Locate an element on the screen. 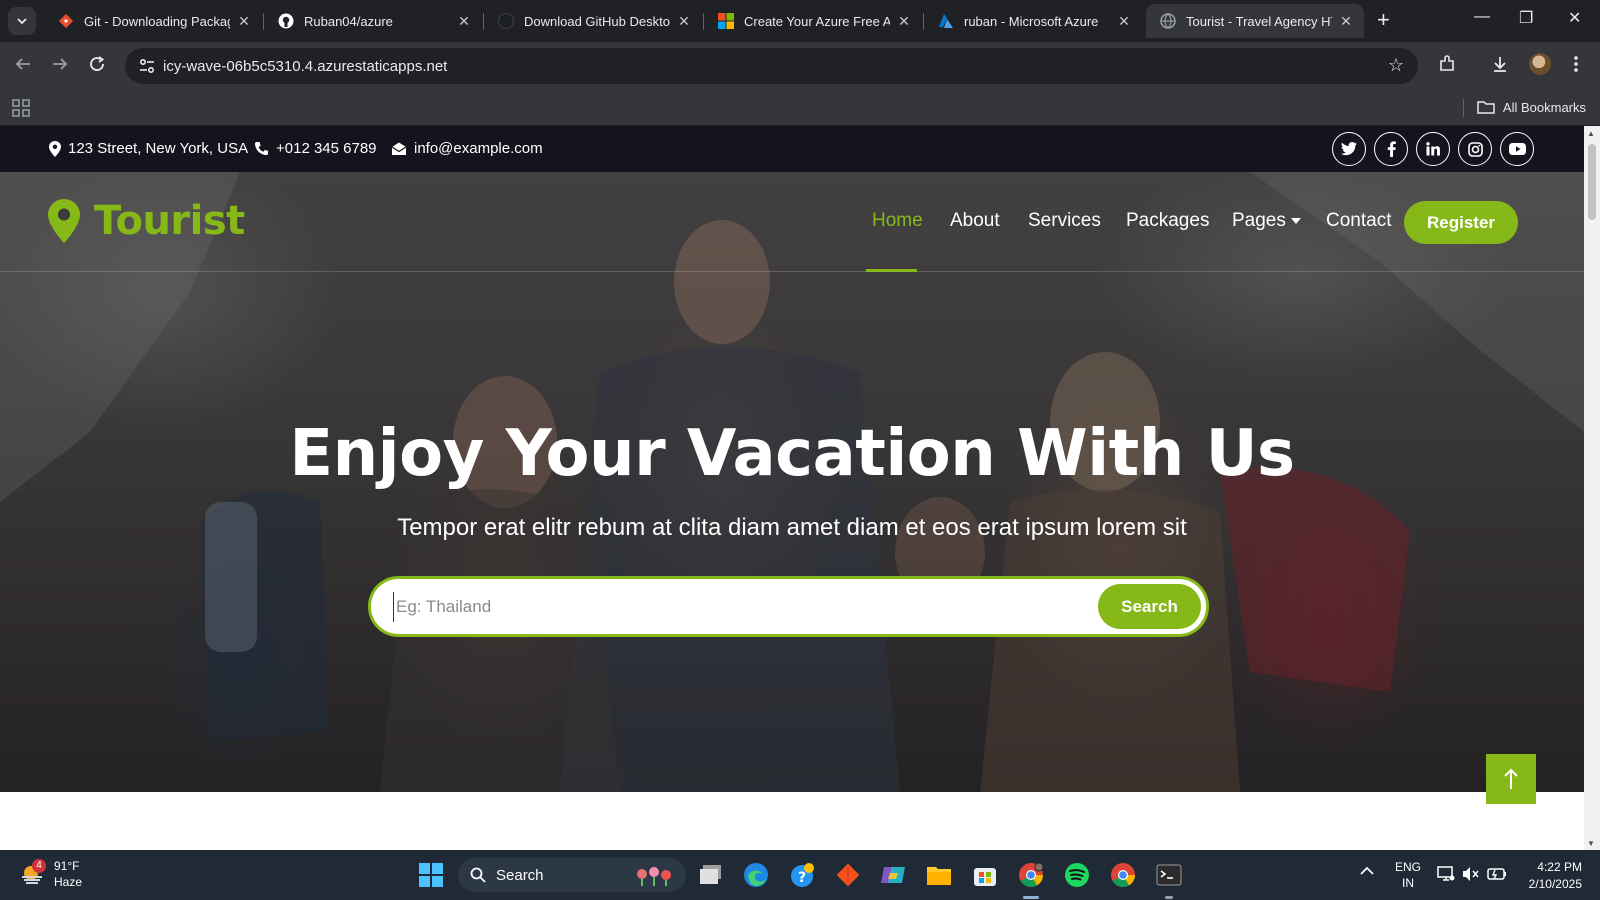 The image size is (1600, 900). nav-services: Services is located at coordinates (1064, 221).